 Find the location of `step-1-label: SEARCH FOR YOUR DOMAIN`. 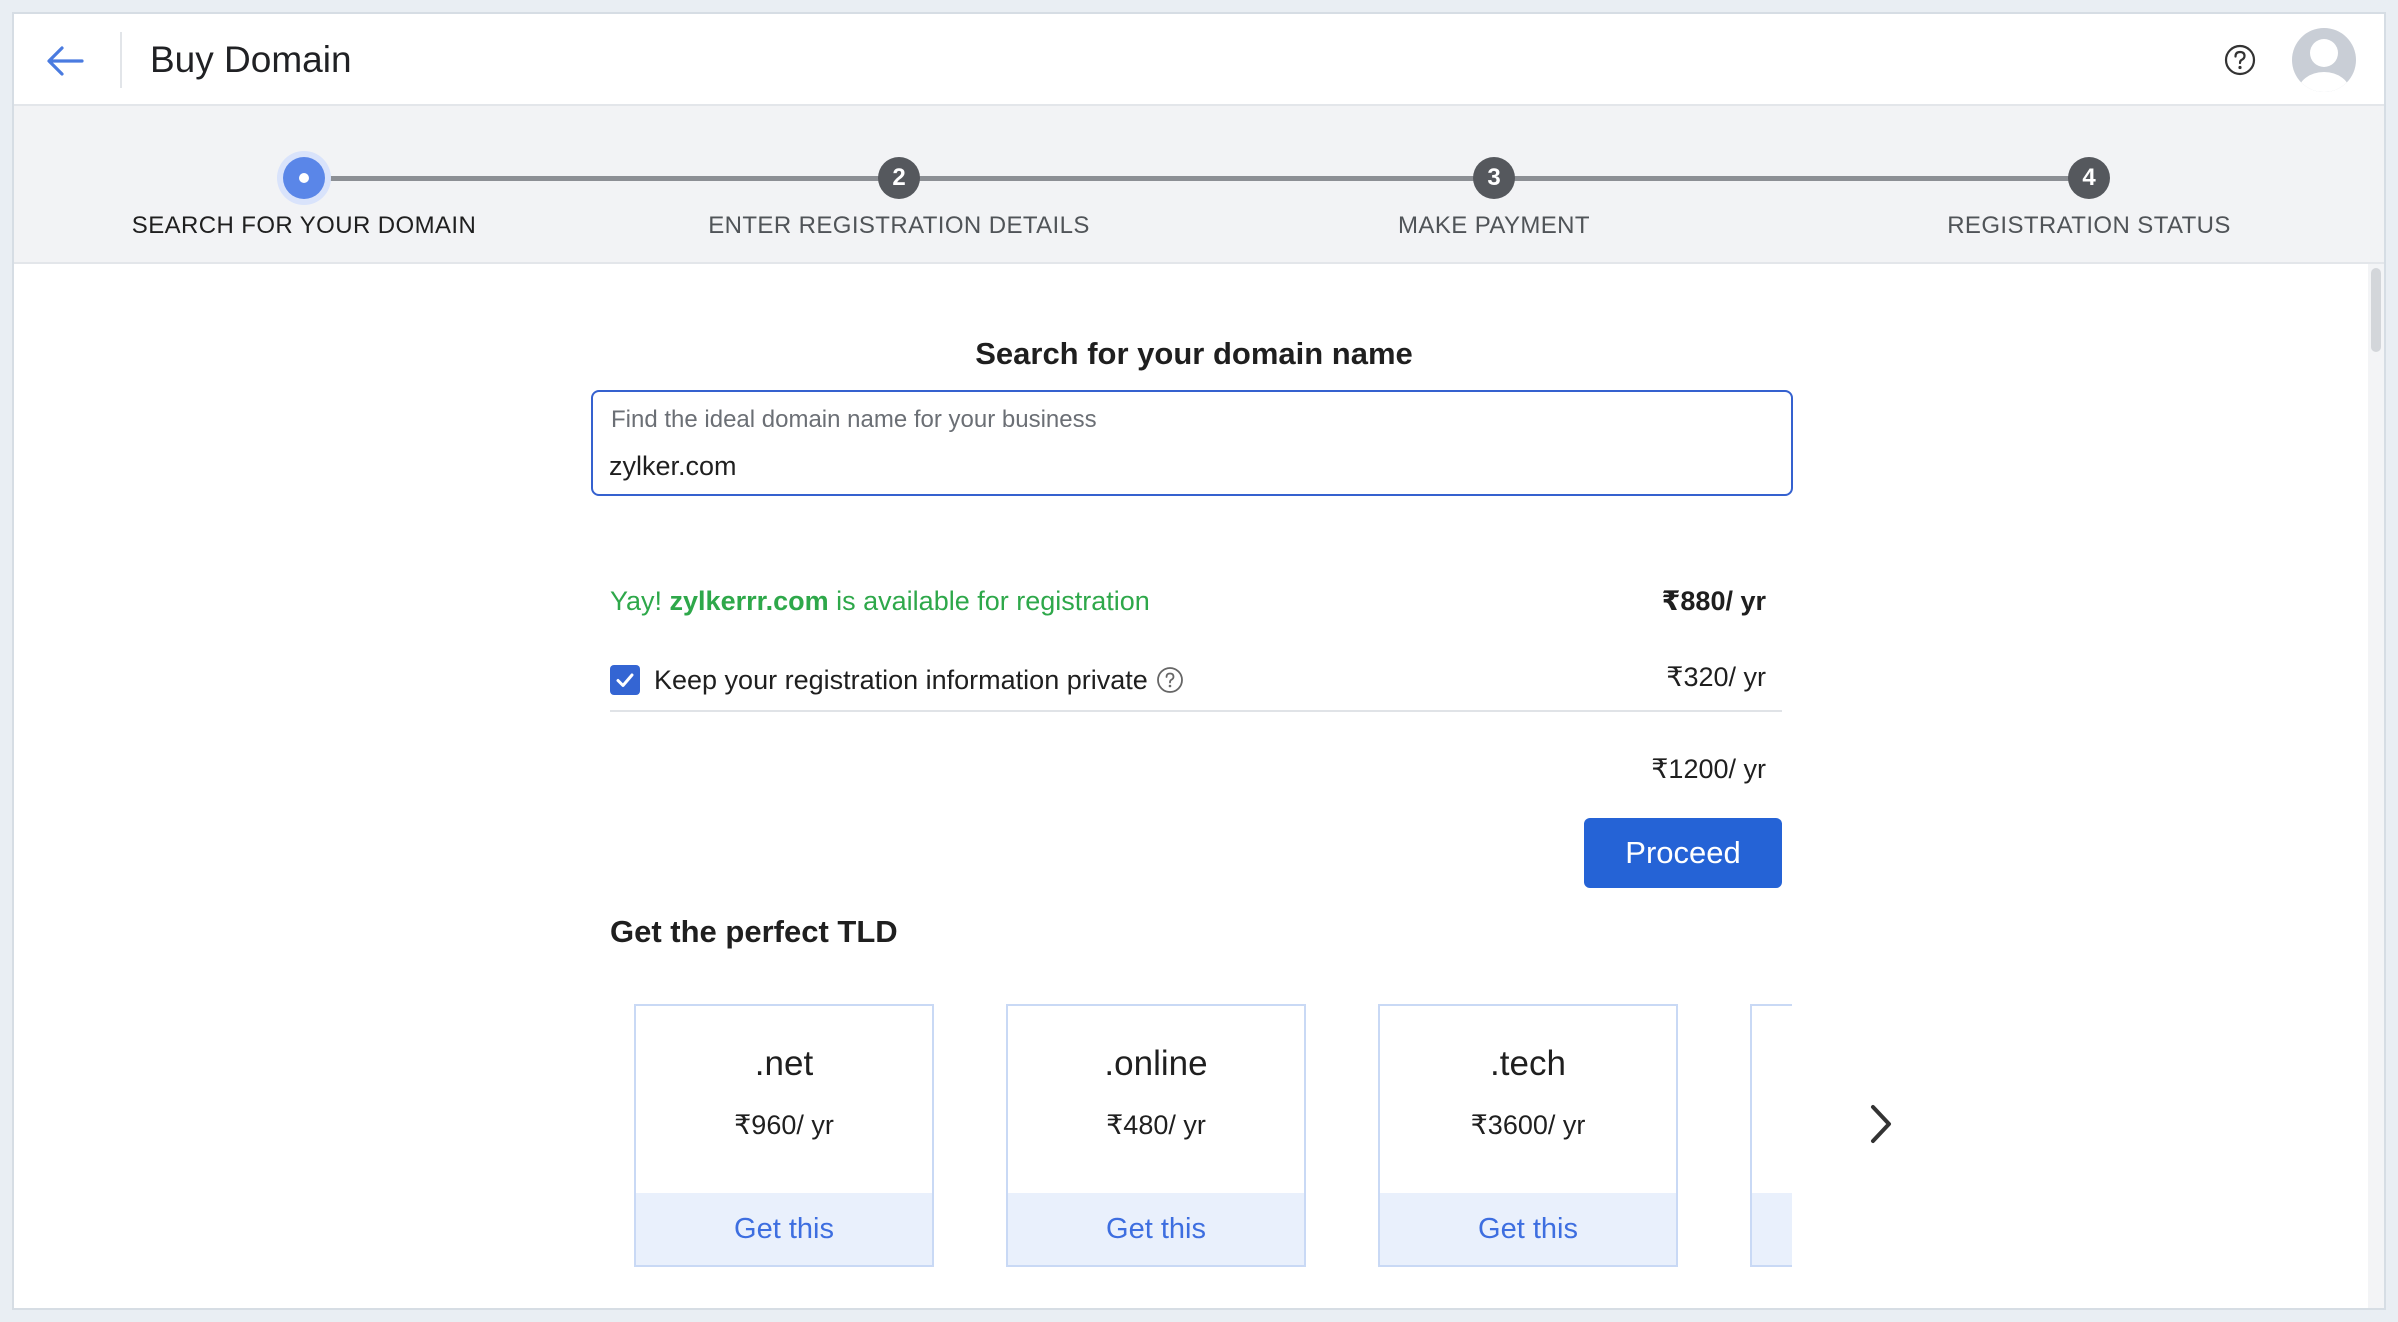

step-1-label: SEARCH FOR YOUR DOMAIN is located at coordinates (304, 225).